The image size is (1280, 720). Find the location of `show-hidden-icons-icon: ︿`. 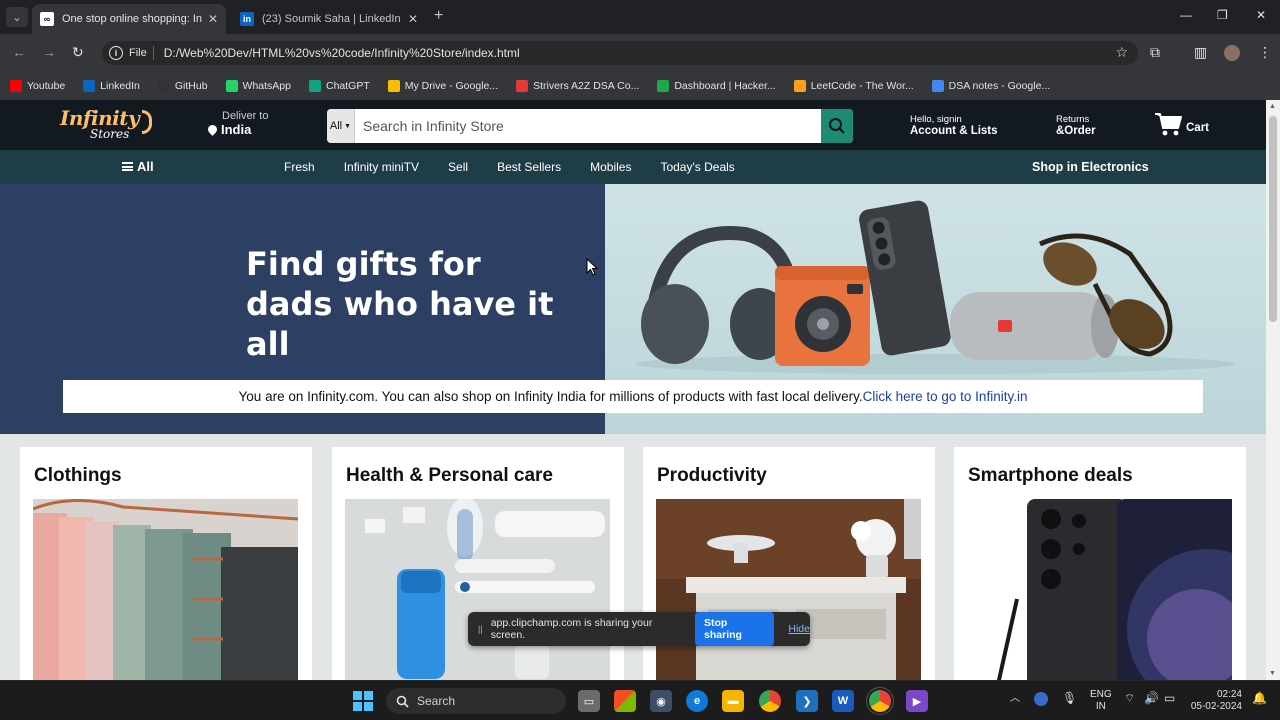

show-hidden-icons-icon: ︿ is located at coordinates (1015, 699).